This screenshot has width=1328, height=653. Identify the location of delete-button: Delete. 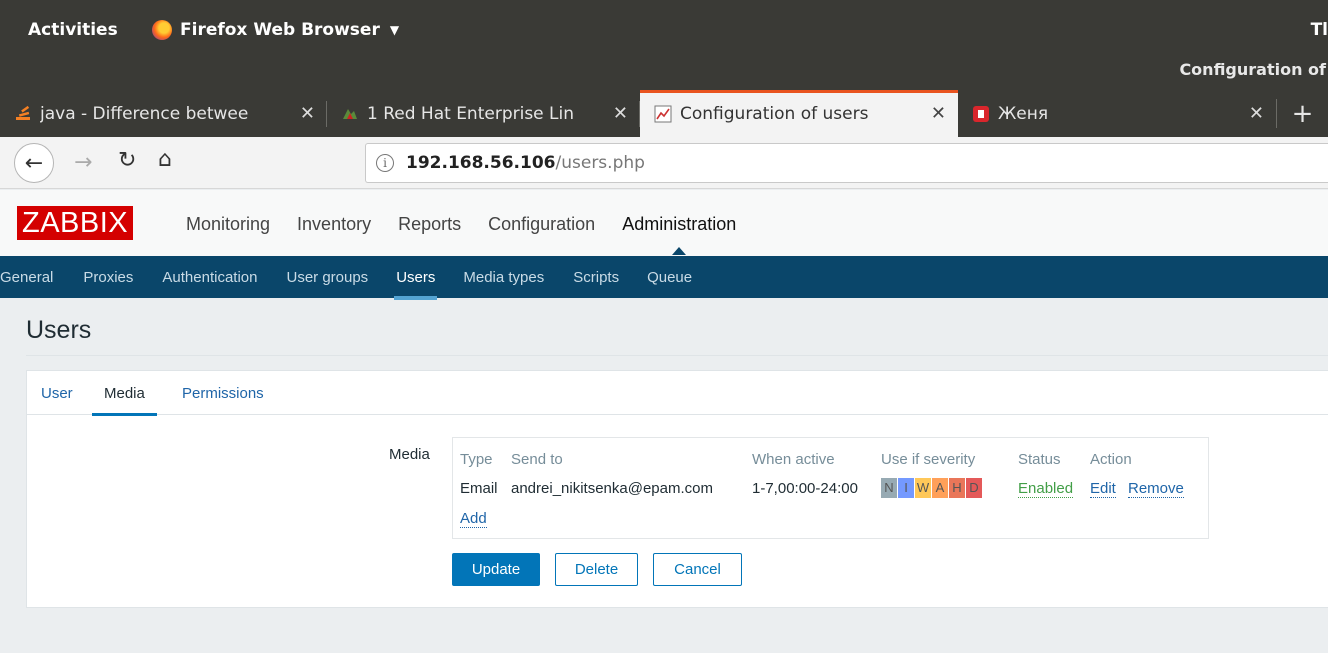
(596, 569).